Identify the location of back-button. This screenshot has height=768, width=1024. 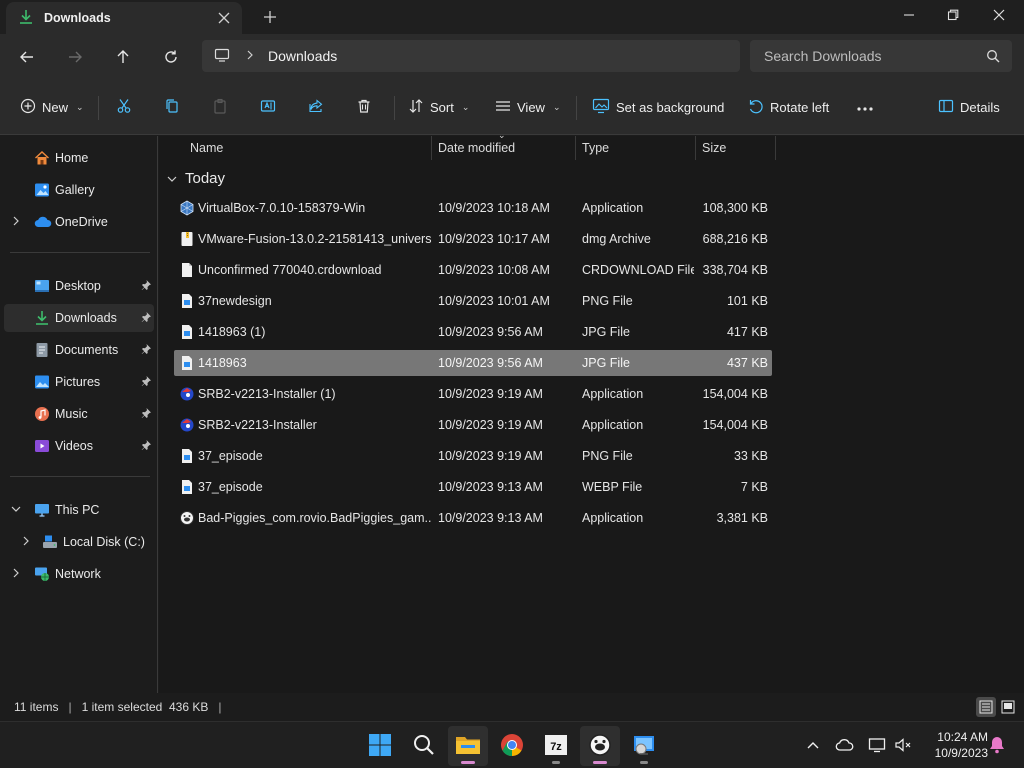
(27, 57).